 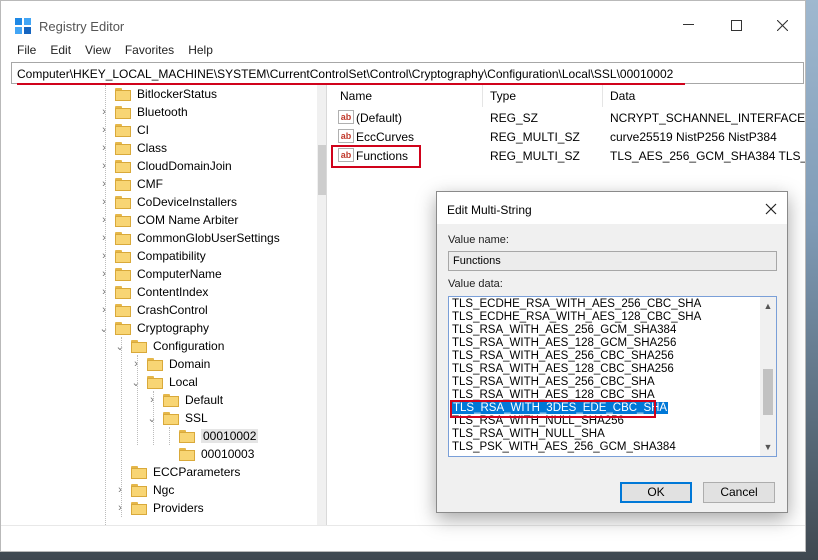 I want to click on title-bar: Registry Editor, so click(x=403, y=19).